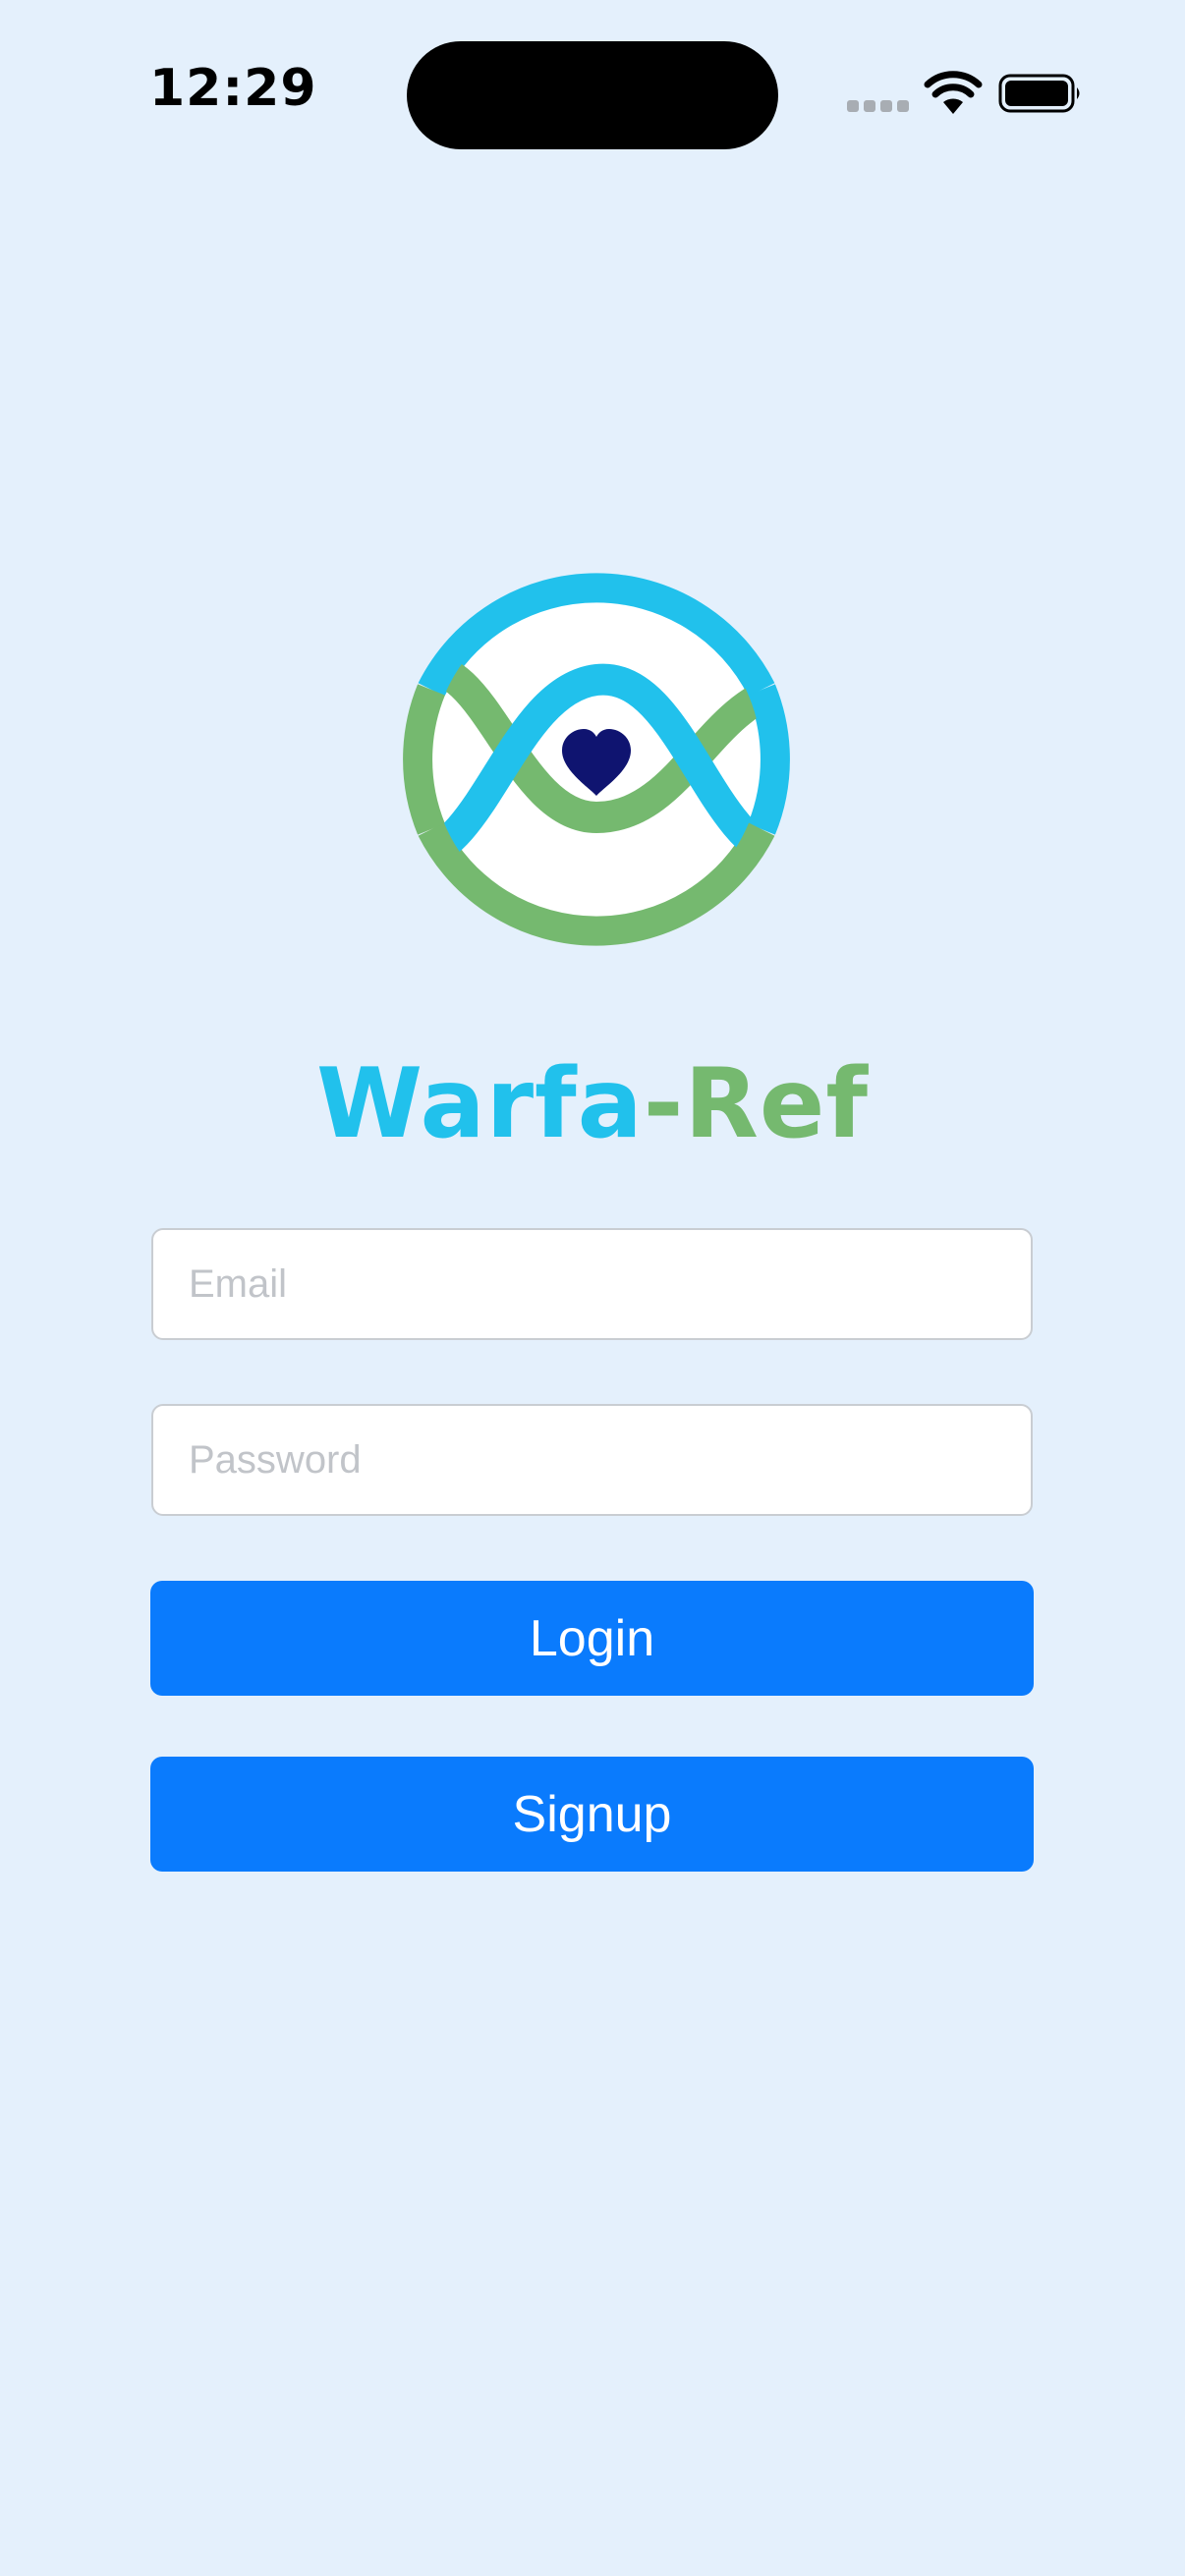 This screenshot has height=2576, width=1185. Describe the element at coordinates (879, 106) in the screenshot. I see `cellular-signal-icon` at that location.